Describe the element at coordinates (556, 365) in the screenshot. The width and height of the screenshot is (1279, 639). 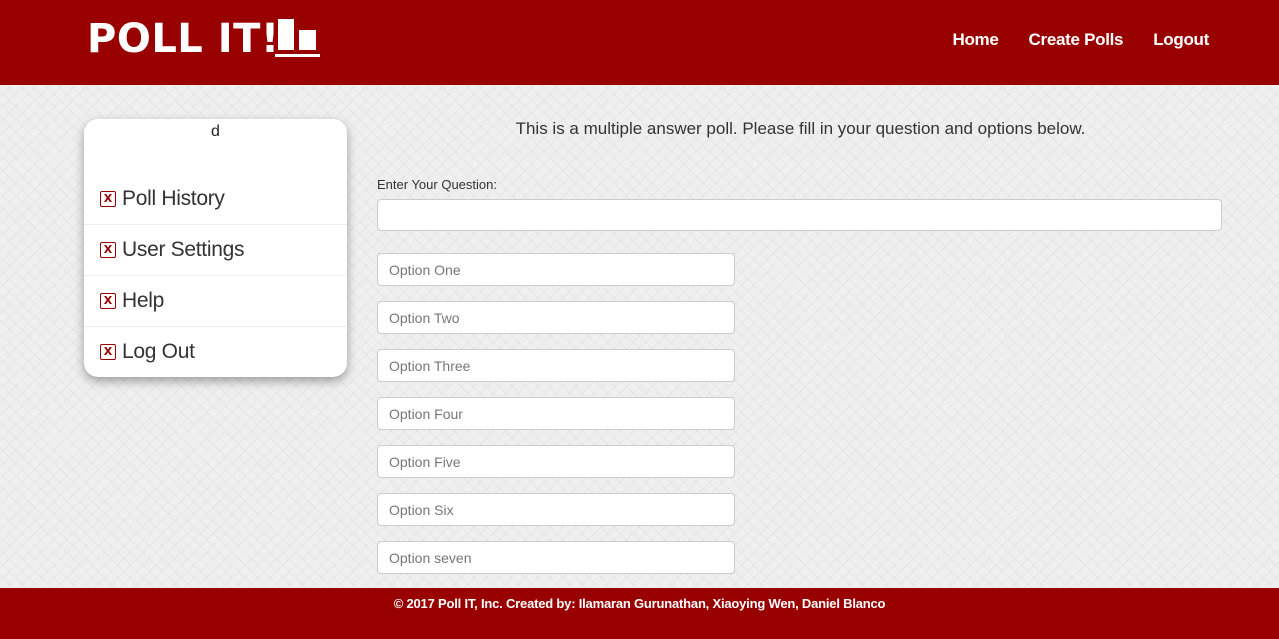
I see `option-three-input` at that location.